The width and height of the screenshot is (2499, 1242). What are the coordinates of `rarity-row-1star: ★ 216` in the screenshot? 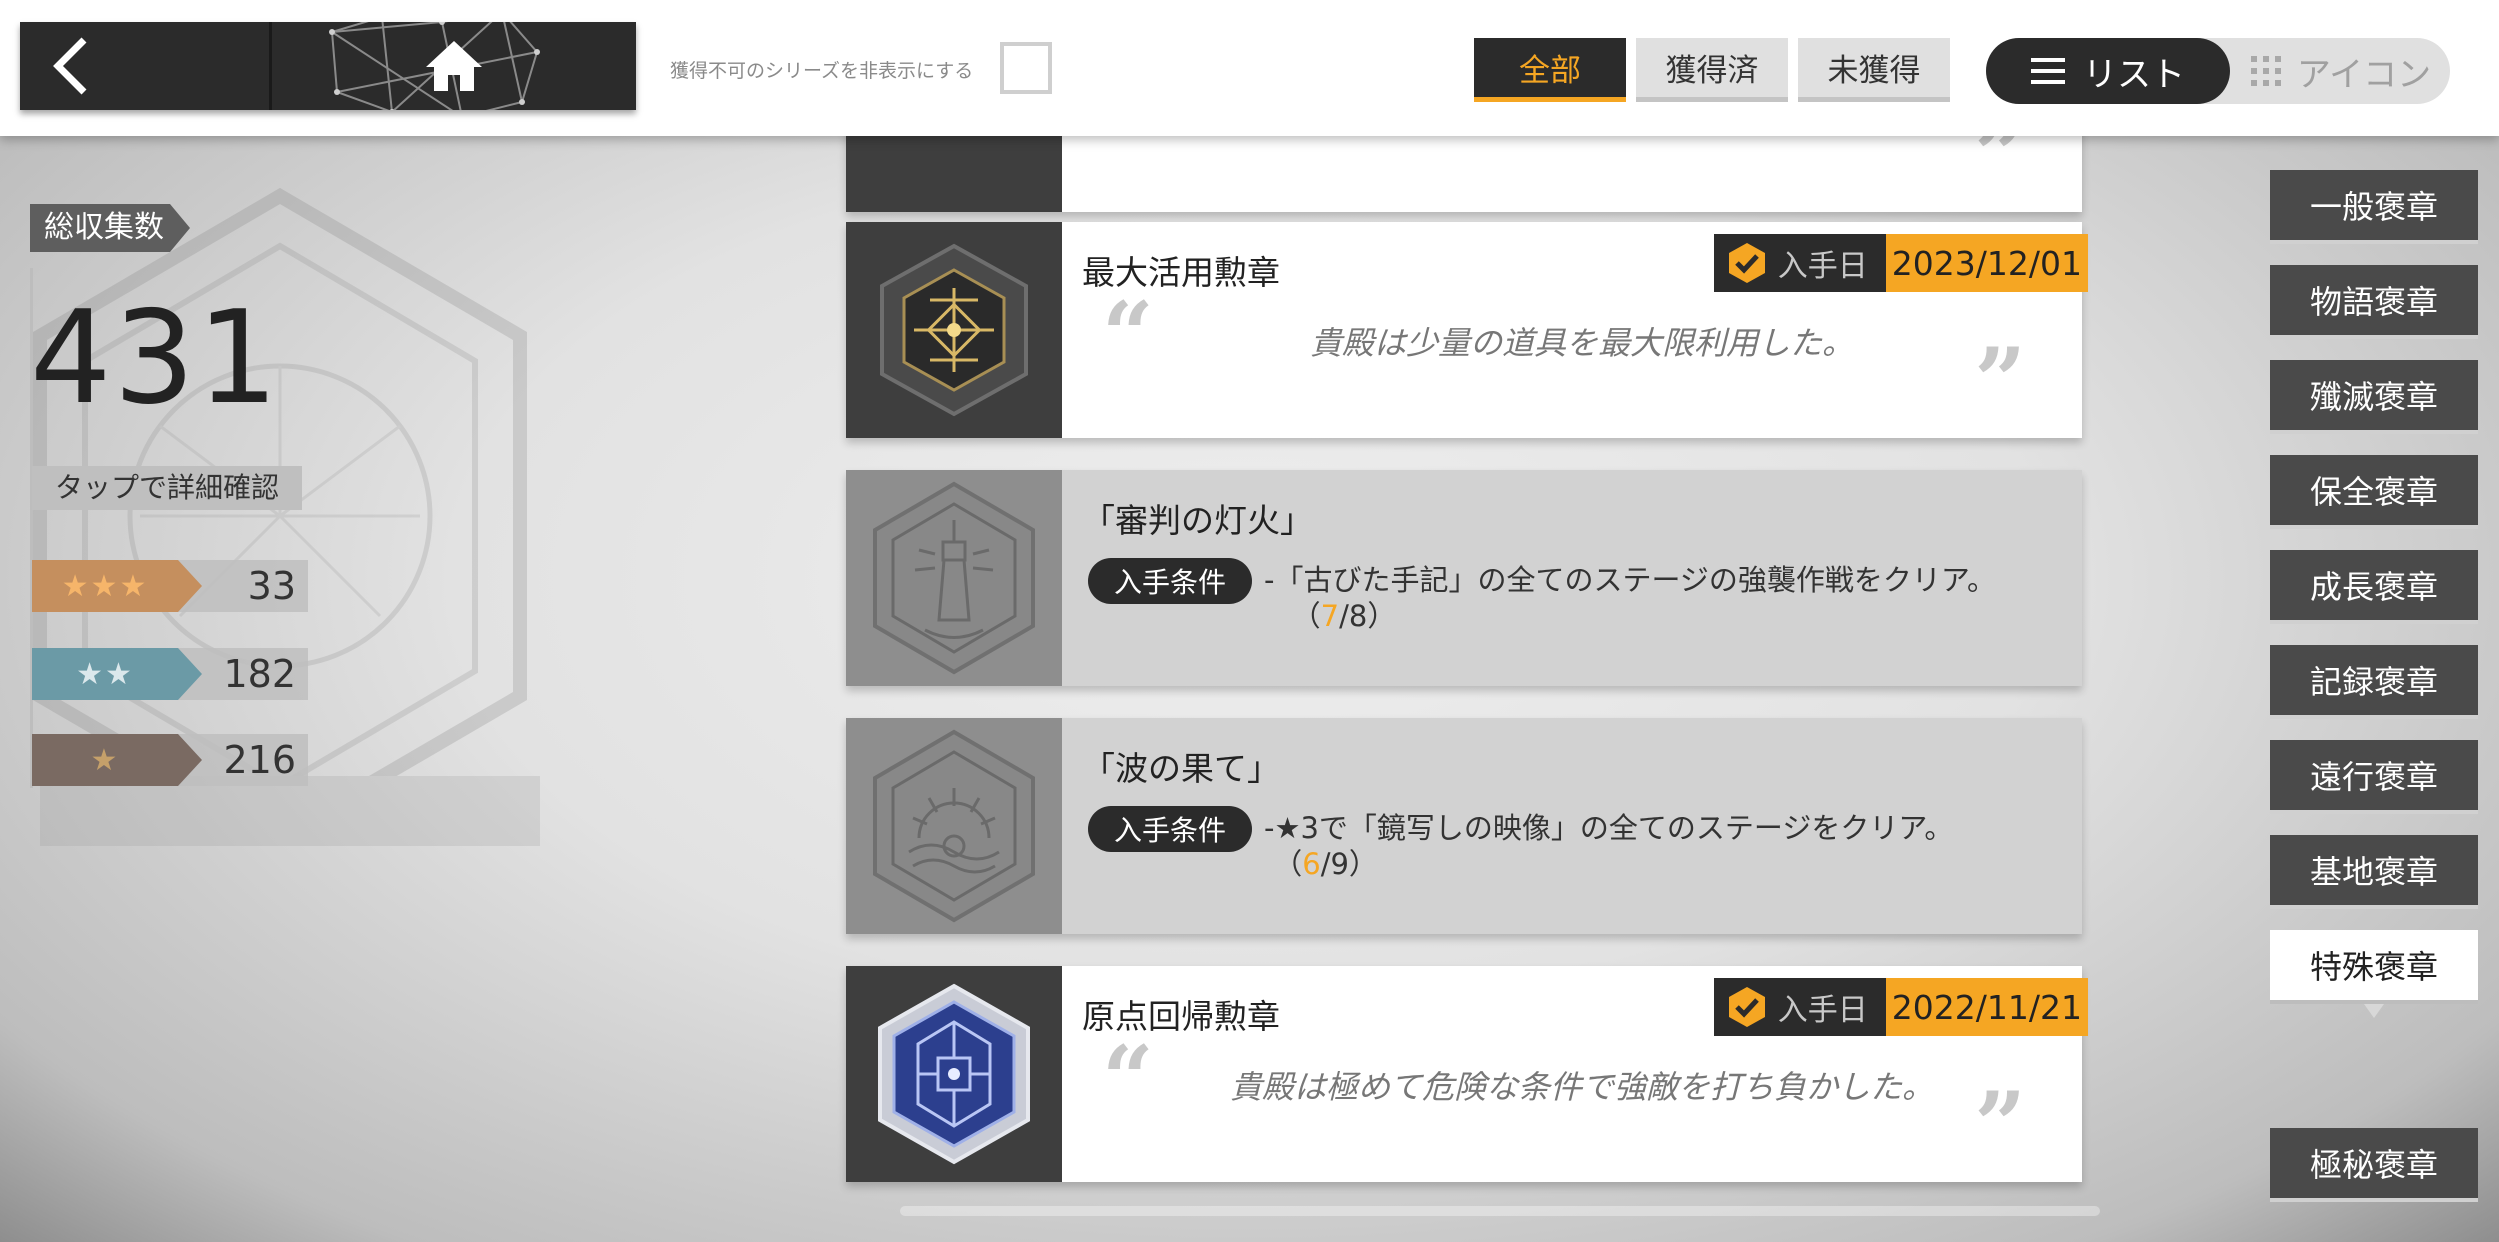 It's located at (170, 760).